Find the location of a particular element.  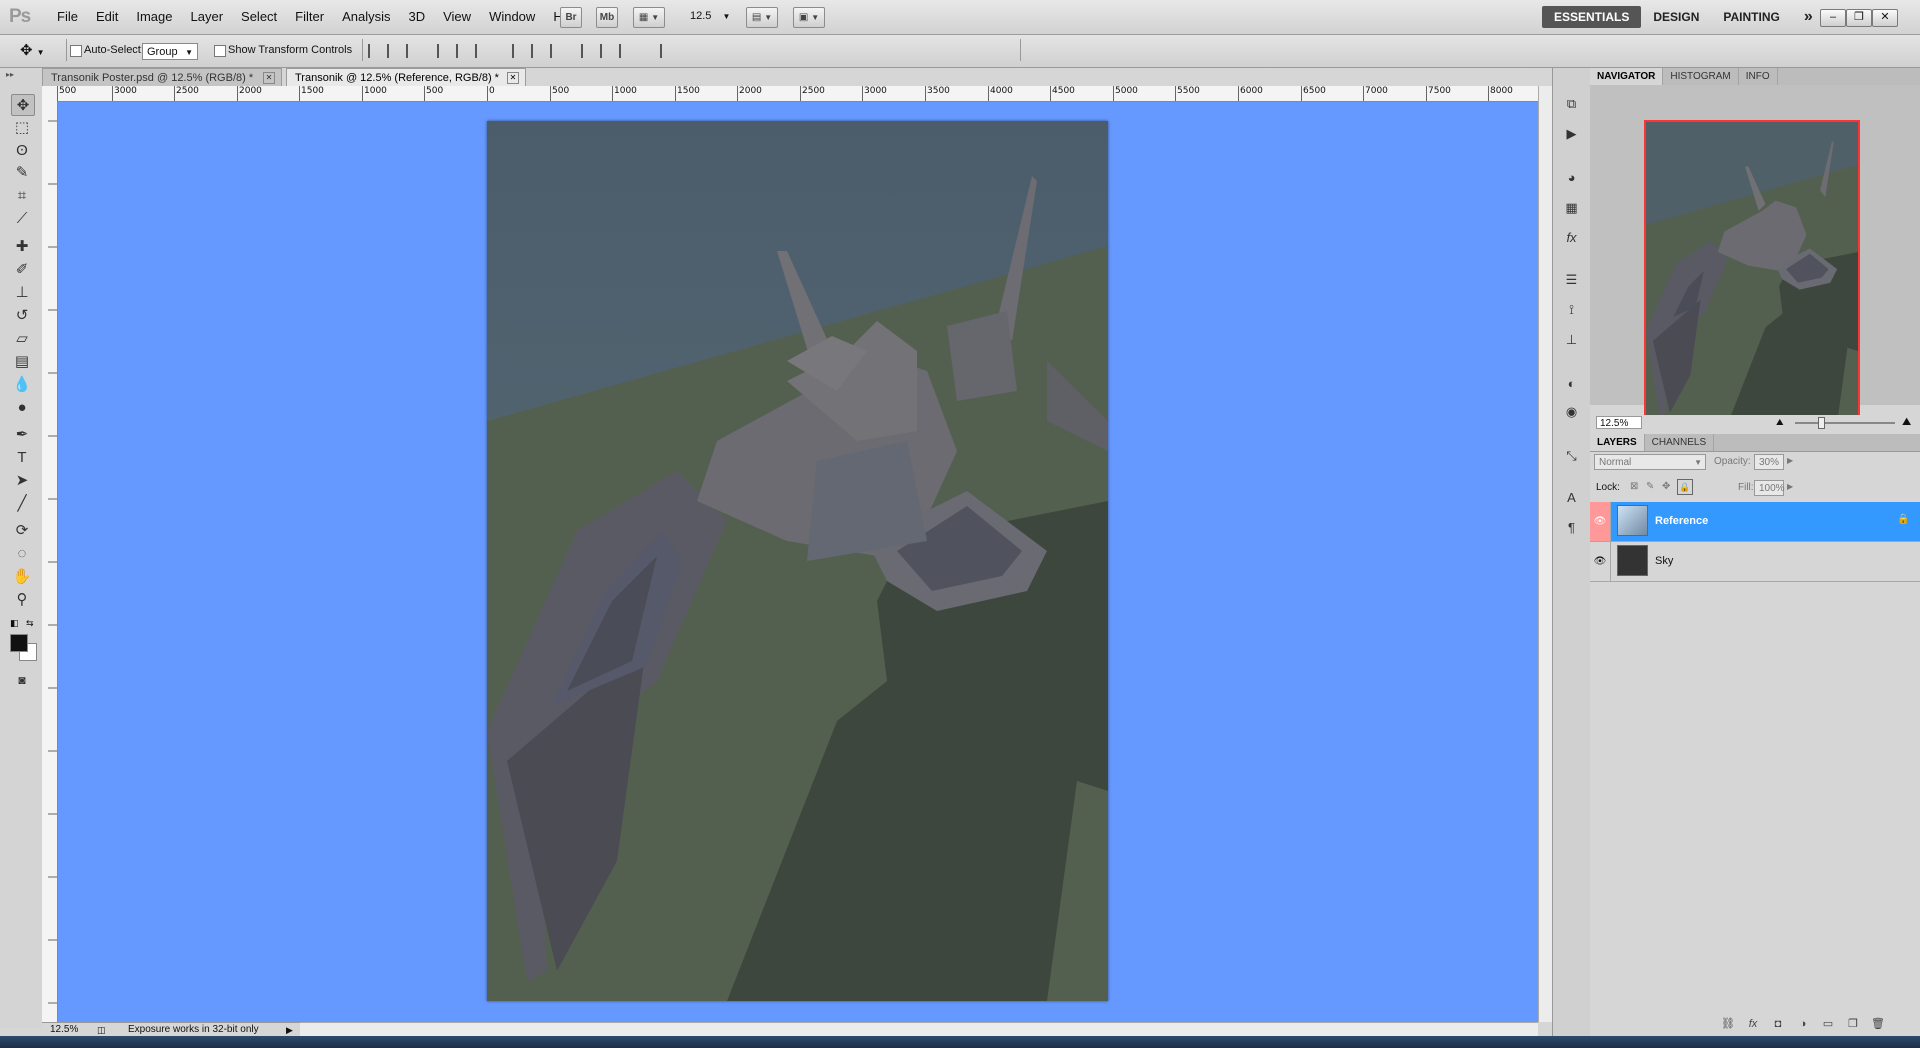

quick-mask-icon: ◙ is located at coordinates (22, 680).